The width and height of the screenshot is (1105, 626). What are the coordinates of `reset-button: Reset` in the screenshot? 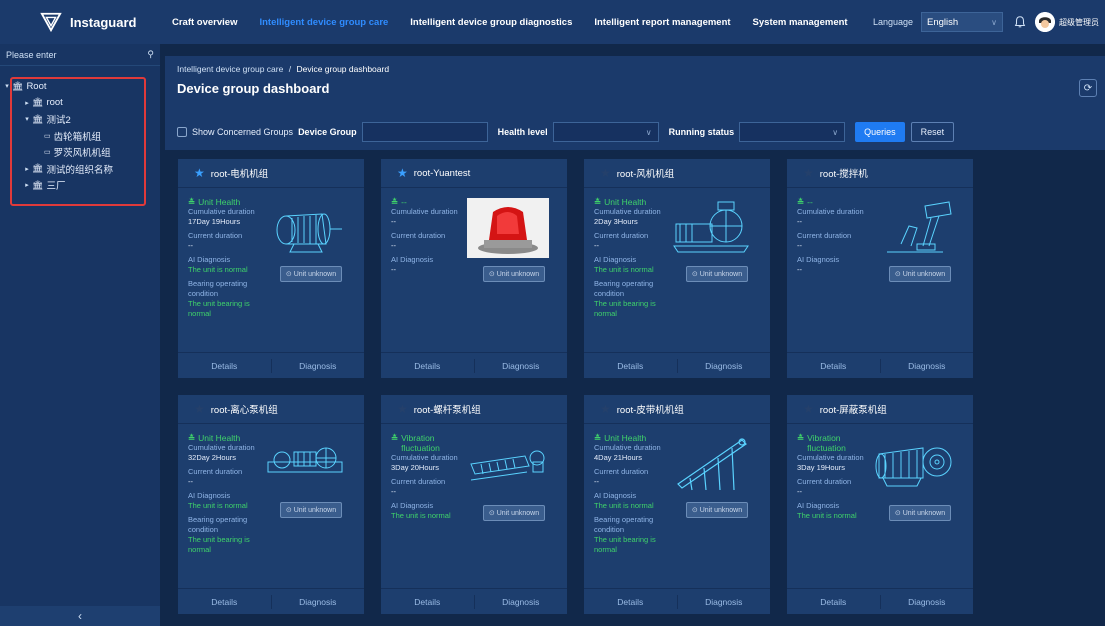 It's located at (932, 132).